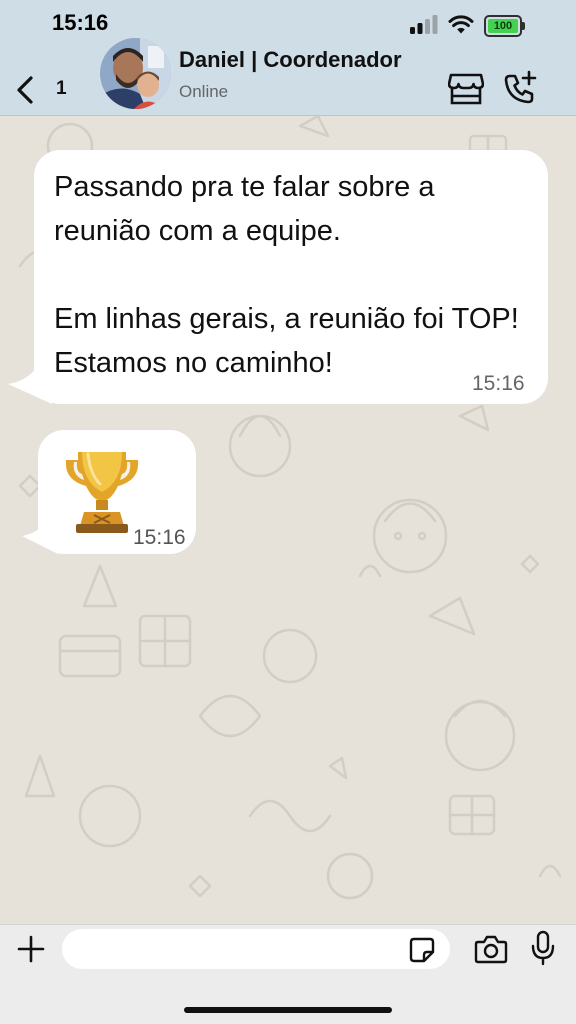 This screenshot has height=1024, width=576. I want to click on home-indicator, so click(288, 1010).